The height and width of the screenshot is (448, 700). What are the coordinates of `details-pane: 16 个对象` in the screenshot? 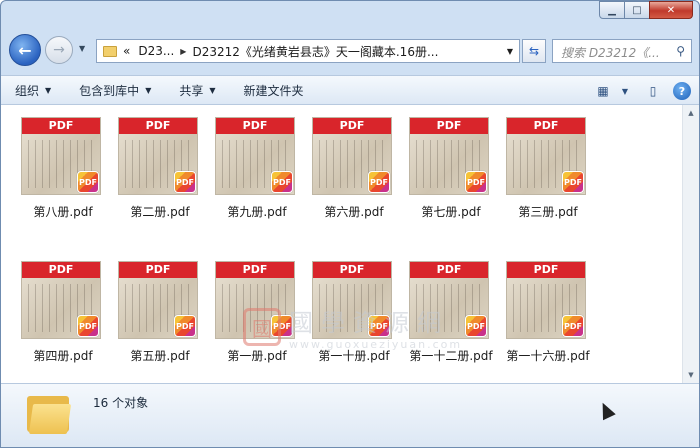 It's located at (350, 415).